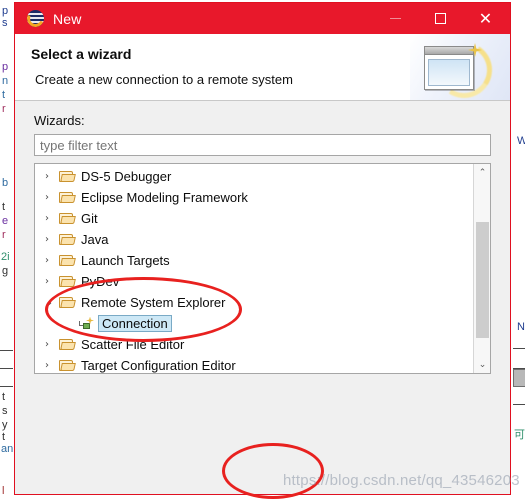  What do you see at coordinates (253, 260) in the screenshot?
I see `tree-item-launch-targets: › Launch Targets` at bounding box center [253, 260].